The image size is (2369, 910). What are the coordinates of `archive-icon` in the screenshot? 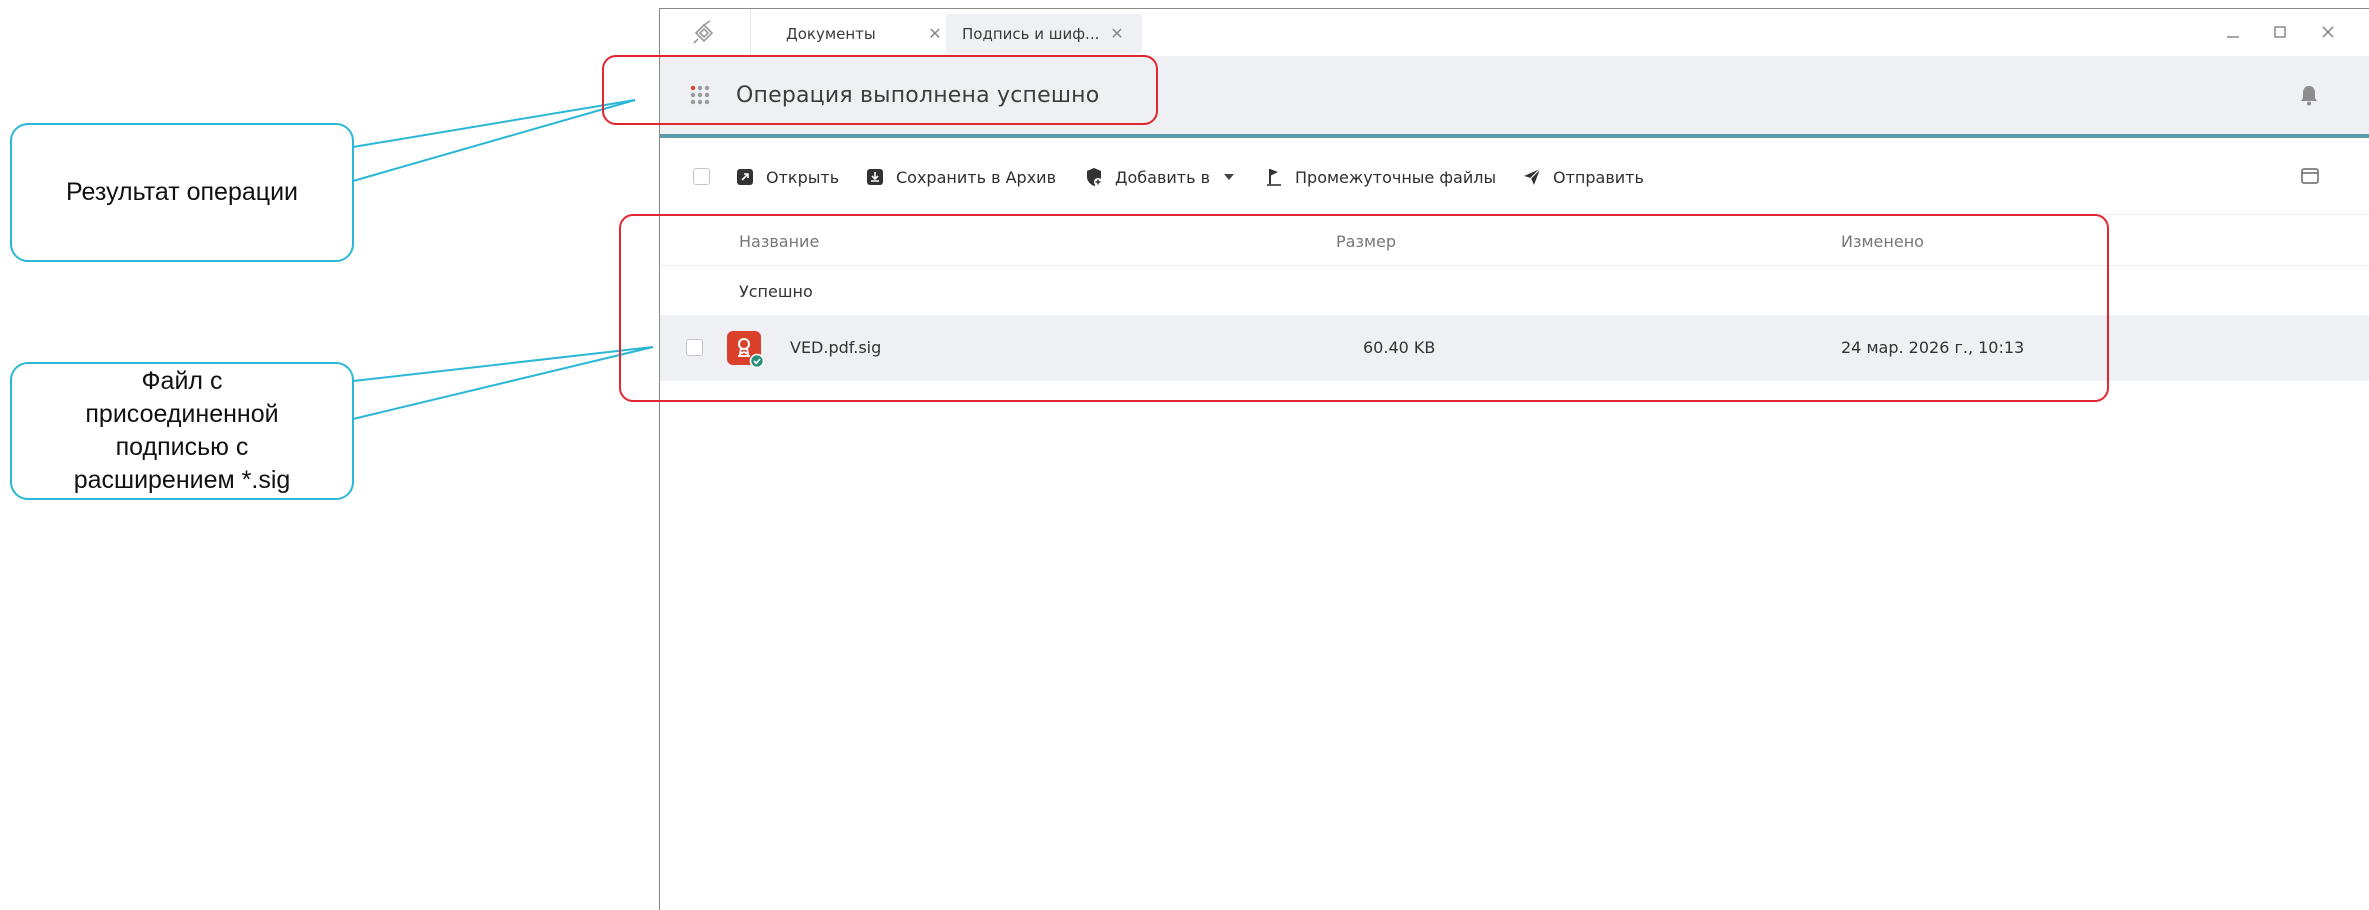 It's located at (875, 177).